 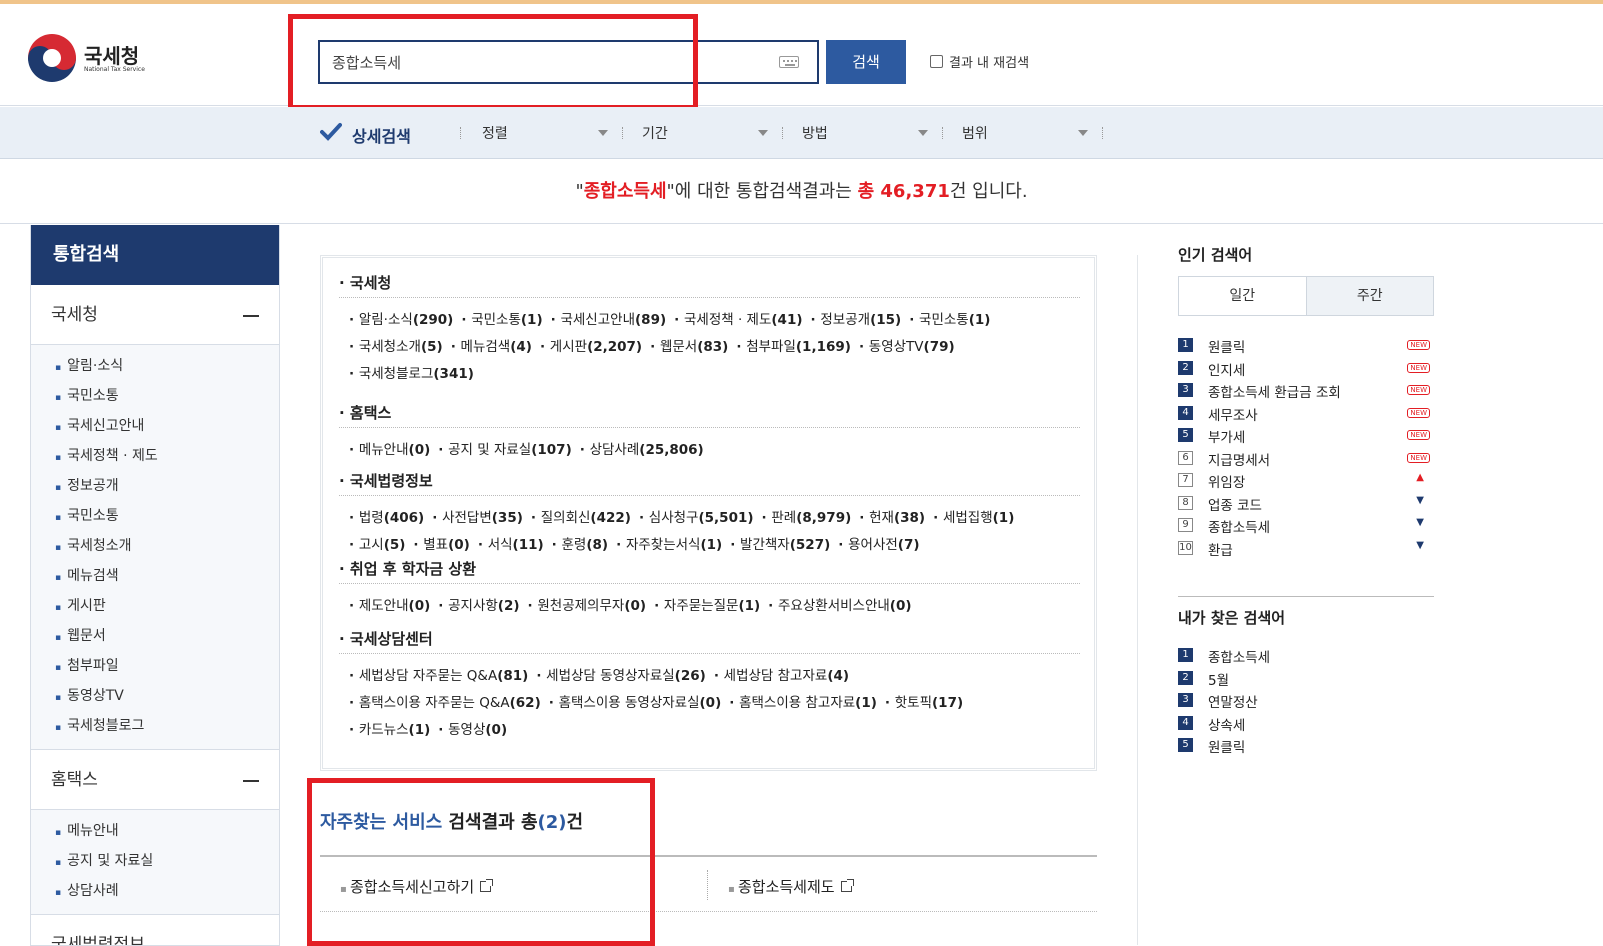 I want to click on result-link: 홈택스이용 참고자료(1), so click(x=803, y=703).